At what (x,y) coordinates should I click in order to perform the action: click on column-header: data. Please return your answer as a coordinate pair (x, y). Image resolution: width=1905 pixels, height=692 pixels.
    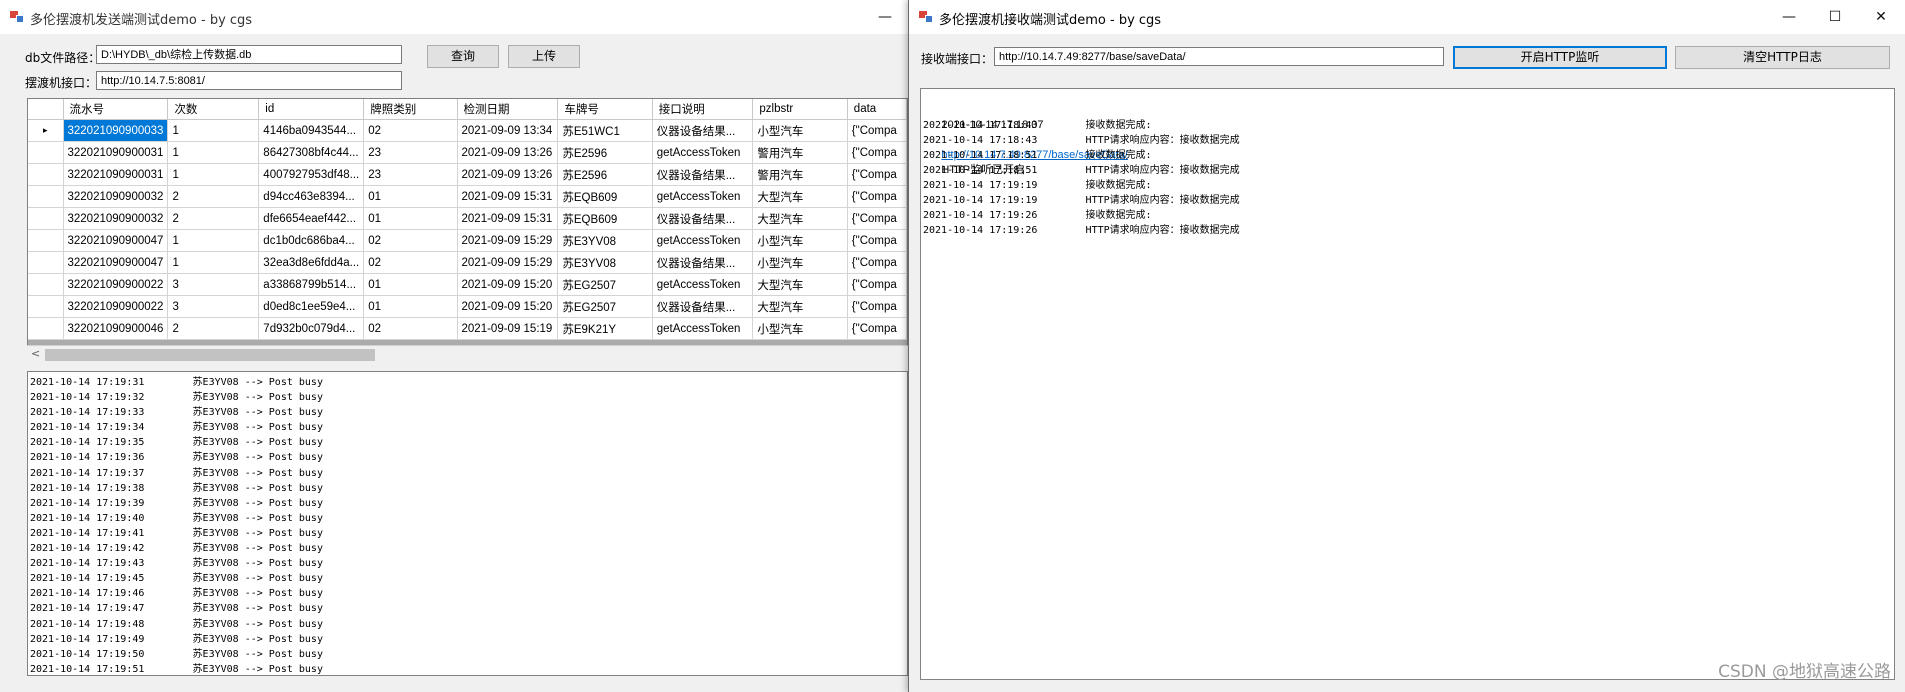
    Looking at the image, I should click on (877, 109).